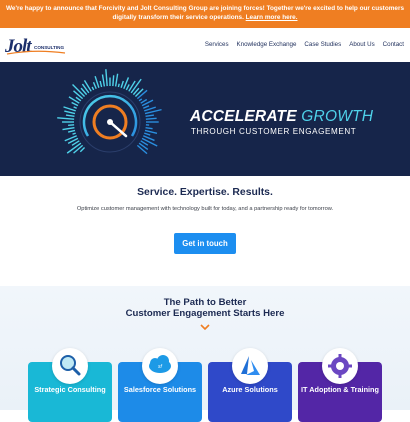  What do you see at coordinates (217, 44) in the screenshot?
I see `nav-services: Services` at bounding box center [217, 44].